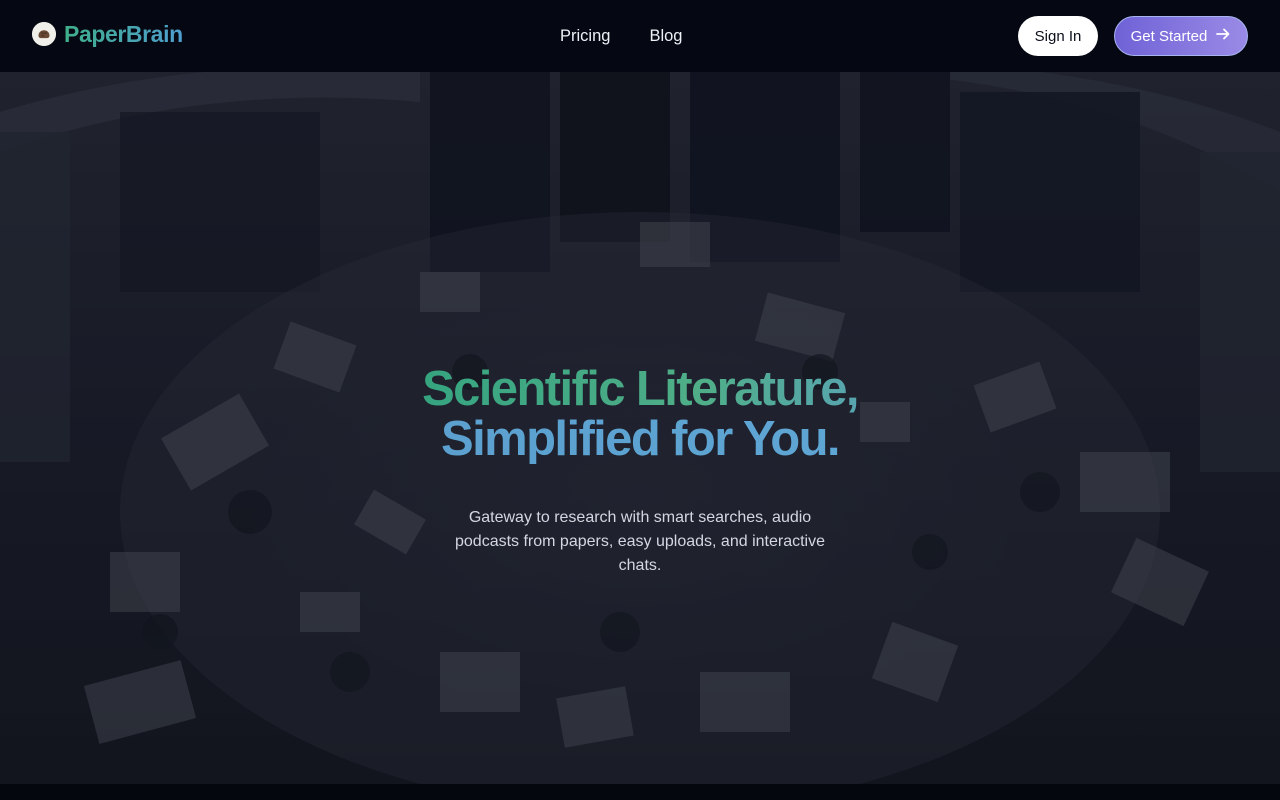 Image resolution: width=1280 pixels, height=800 pixels. What do you see at coordinates (123, 33) in the screenshot?
I see `brand-name: PaperBrain` at bounding box center [123, 33].